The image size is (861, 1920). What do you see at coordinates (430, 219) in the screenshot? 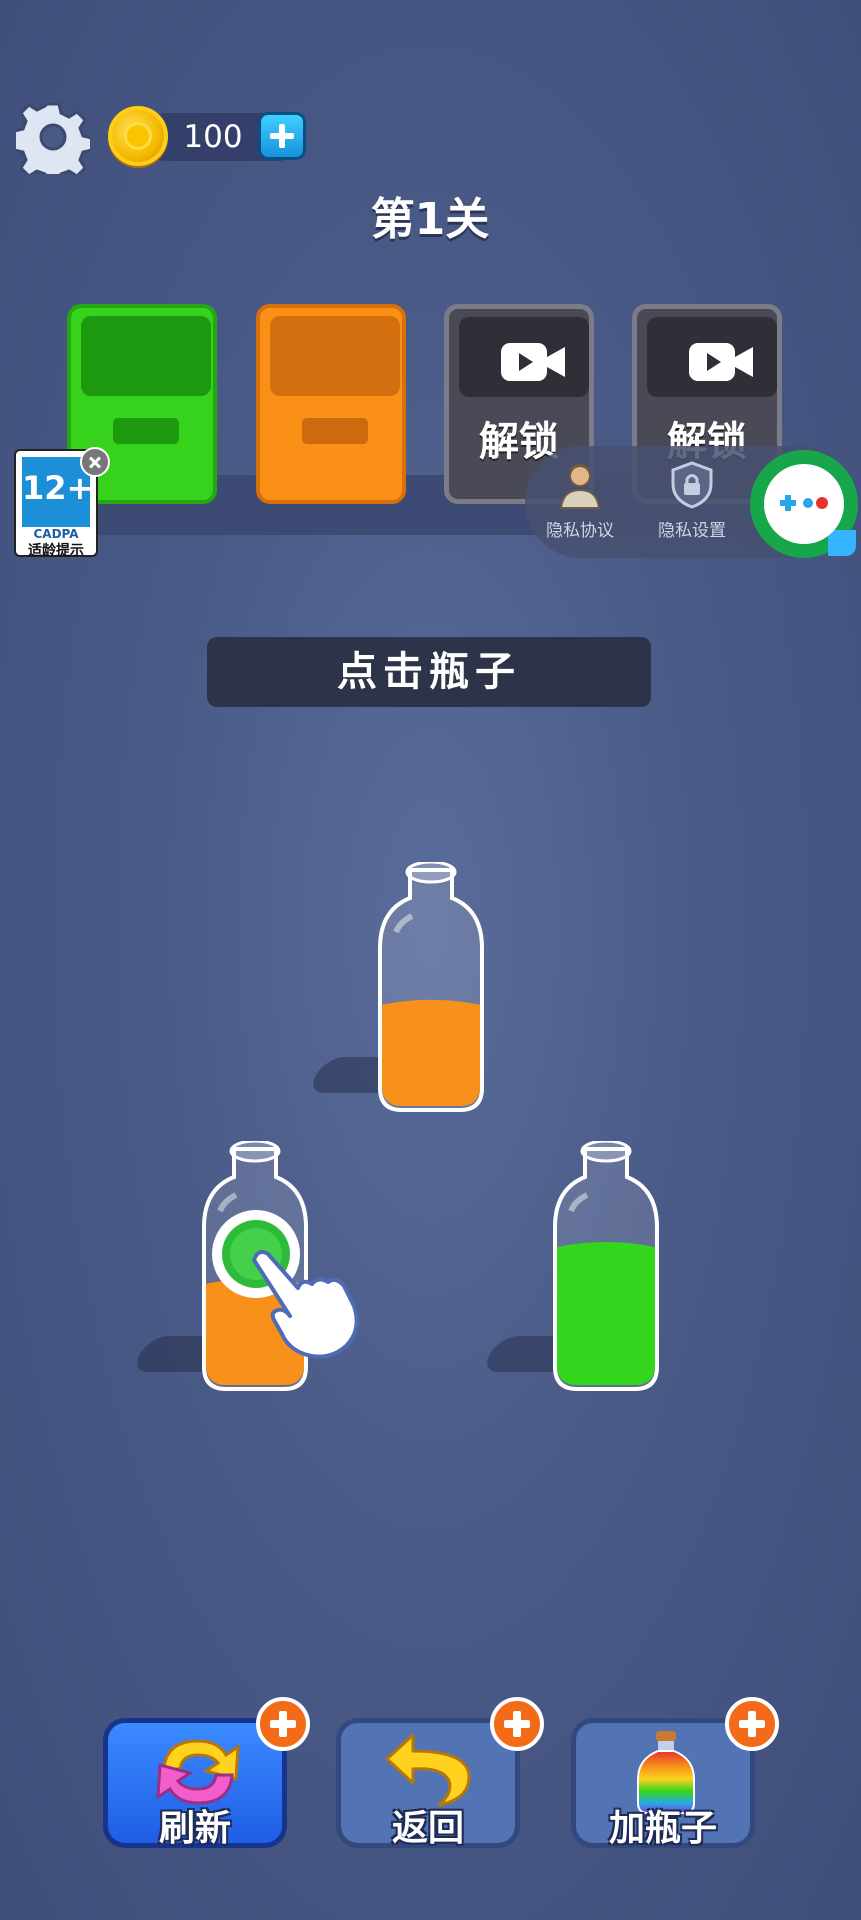
I see `level-title: 第1关` at bounding box center [430, 219].